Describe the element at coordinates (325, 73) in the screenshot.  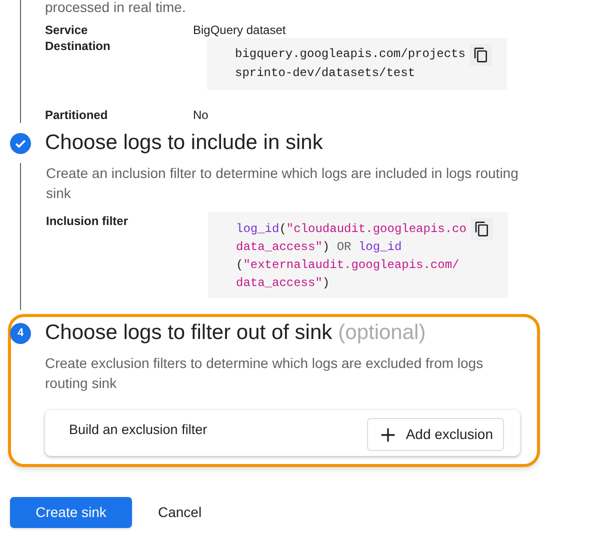
I see `code-line: sprinto-dev/datasets/test` at that location.